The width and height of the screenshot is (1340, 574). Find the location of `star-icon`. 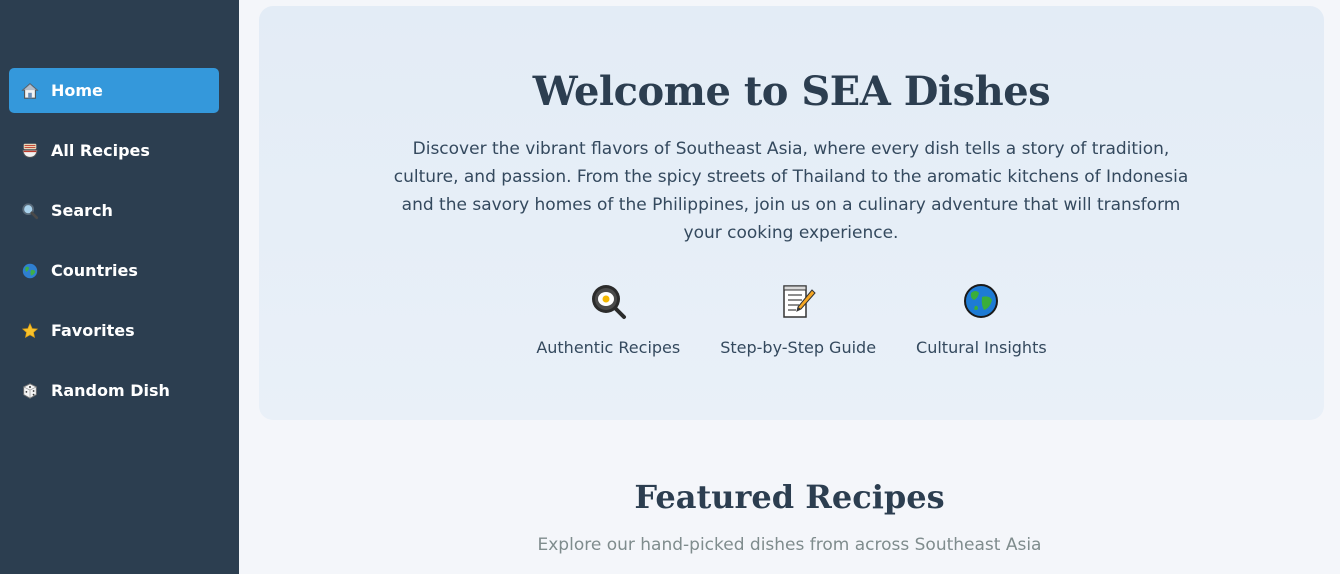

star-icon is located at coordinates (30, 331).